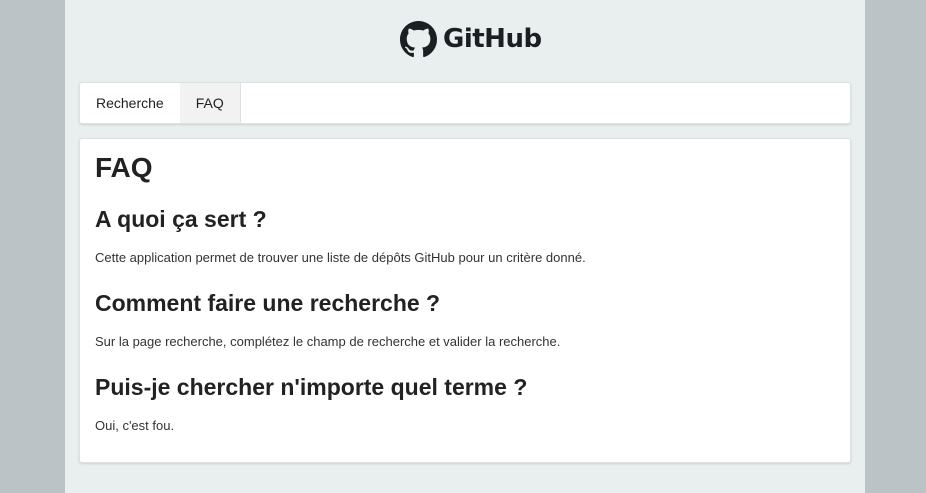 The image size is (926, 493). I want to click on nav-tabs: Recherche FAQ, so click(465, 103).